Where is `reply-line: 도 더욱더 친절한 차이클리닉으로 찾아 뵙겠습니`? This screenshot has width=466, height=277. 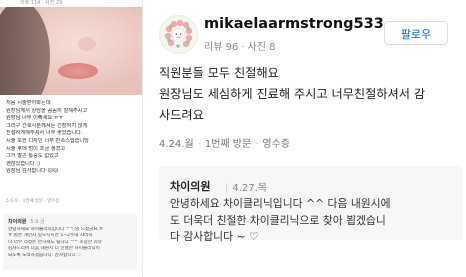 reply-line: 도 더욱더 친절한 차이클리닉으로 찾아 뵙겠습니 is located at coordinates (278, 220).